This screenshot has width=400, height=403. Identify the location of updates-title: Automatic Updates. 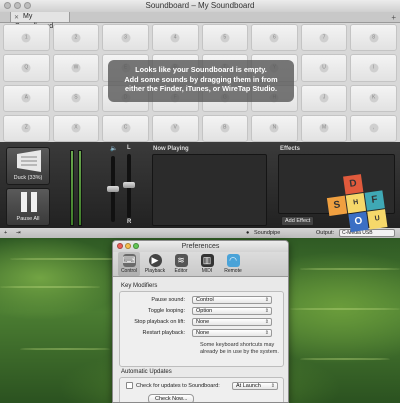
(146, 372).